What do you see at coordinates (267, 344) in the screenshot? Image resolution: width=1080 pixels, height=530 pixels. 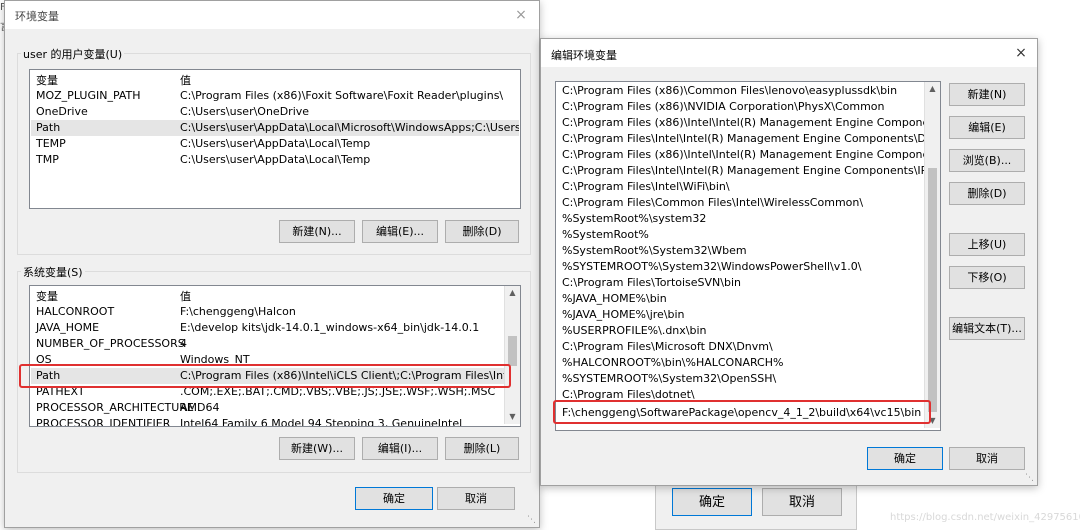 I see `list-item: NUMBER_OF_PROCESSORS 4` at bounding box center [267, 344].